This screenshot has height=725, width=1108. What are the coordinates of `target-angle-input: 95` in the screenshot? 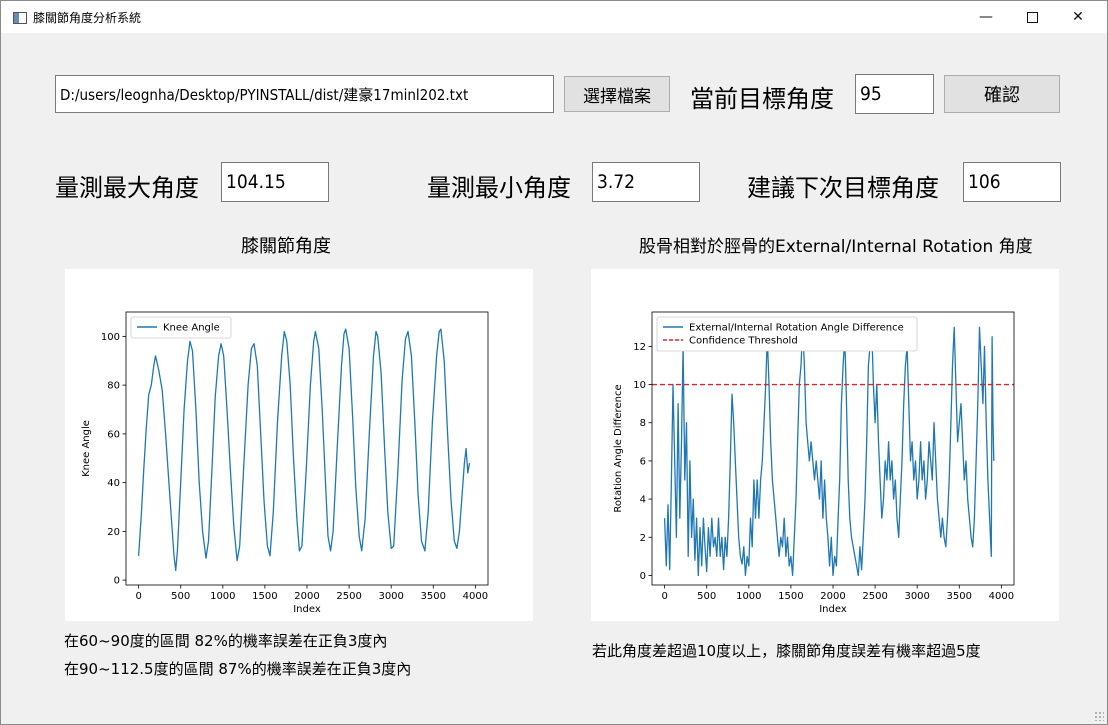 It's located at (894, 94).